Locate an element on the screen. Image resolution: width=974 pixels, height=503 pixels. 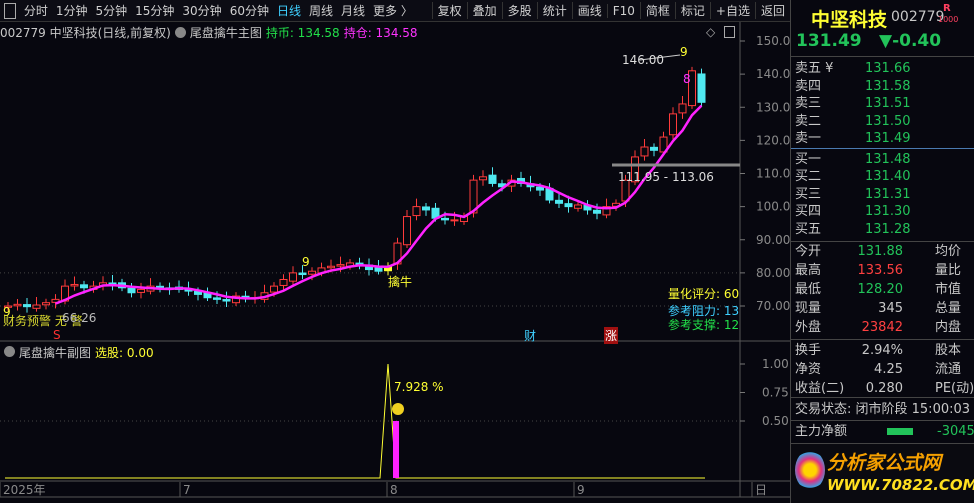
stat-row: 现量 345 总量 is located at coordinates (878, 308).